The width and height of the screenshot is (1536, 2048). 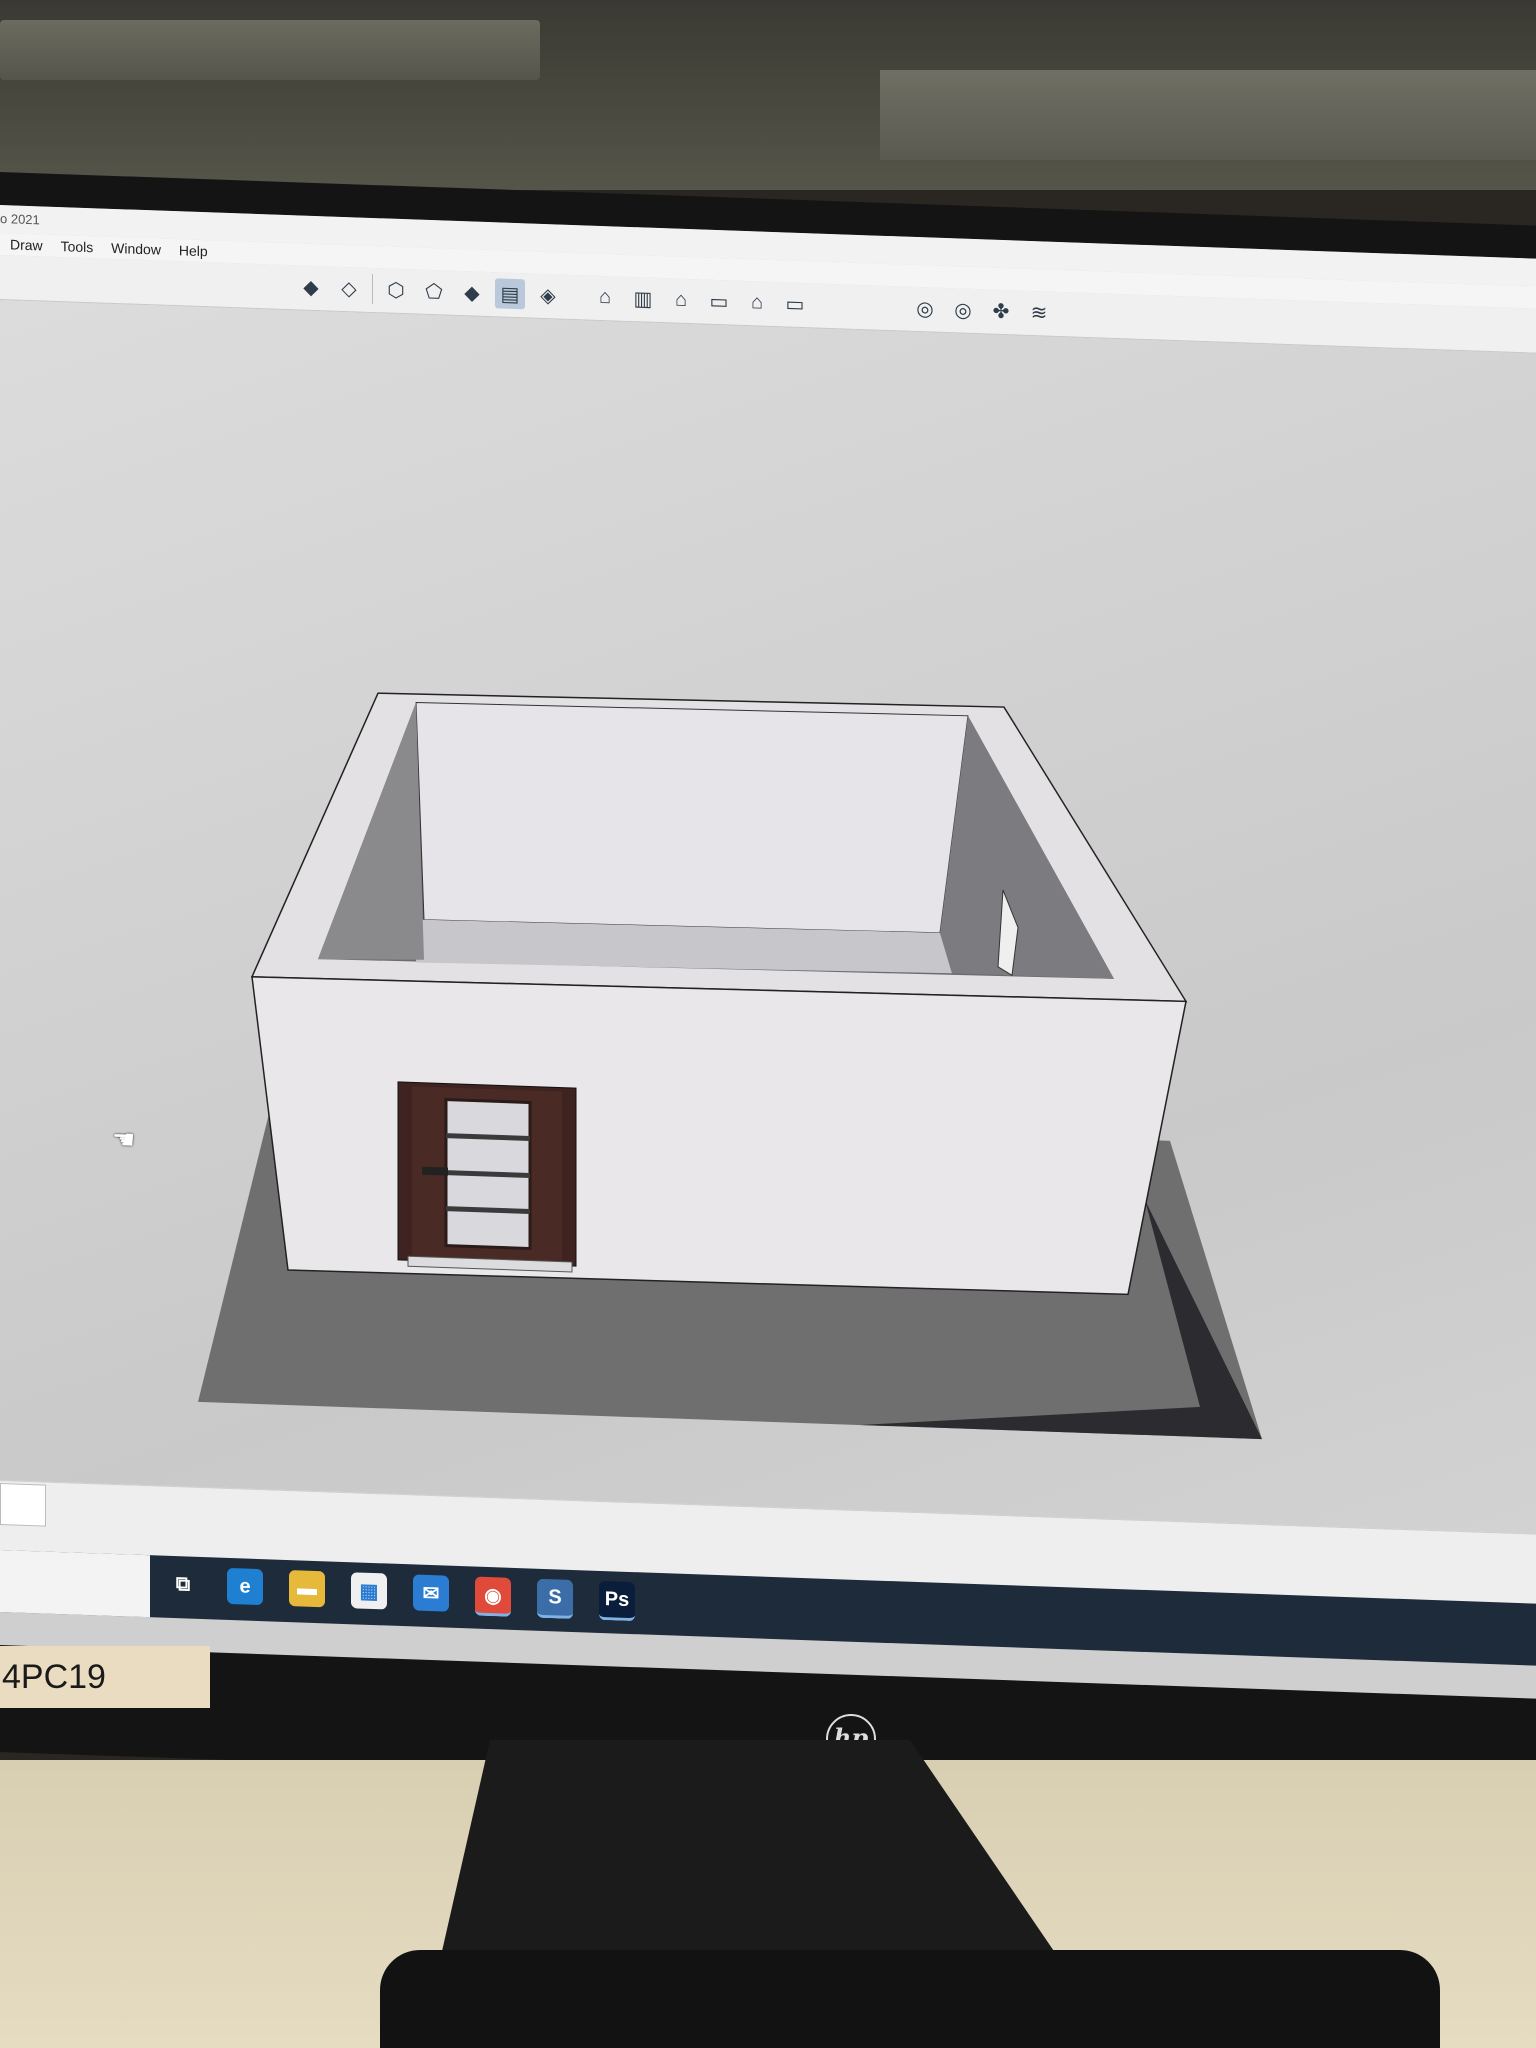 I want to click on xray-icon: ◆, so click(x=311, y=286).